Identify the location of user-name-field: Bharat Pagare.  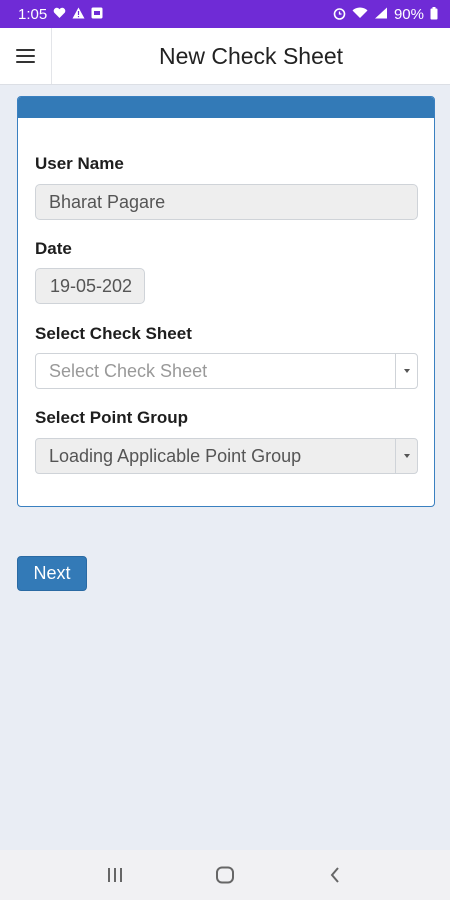
(226, 202).